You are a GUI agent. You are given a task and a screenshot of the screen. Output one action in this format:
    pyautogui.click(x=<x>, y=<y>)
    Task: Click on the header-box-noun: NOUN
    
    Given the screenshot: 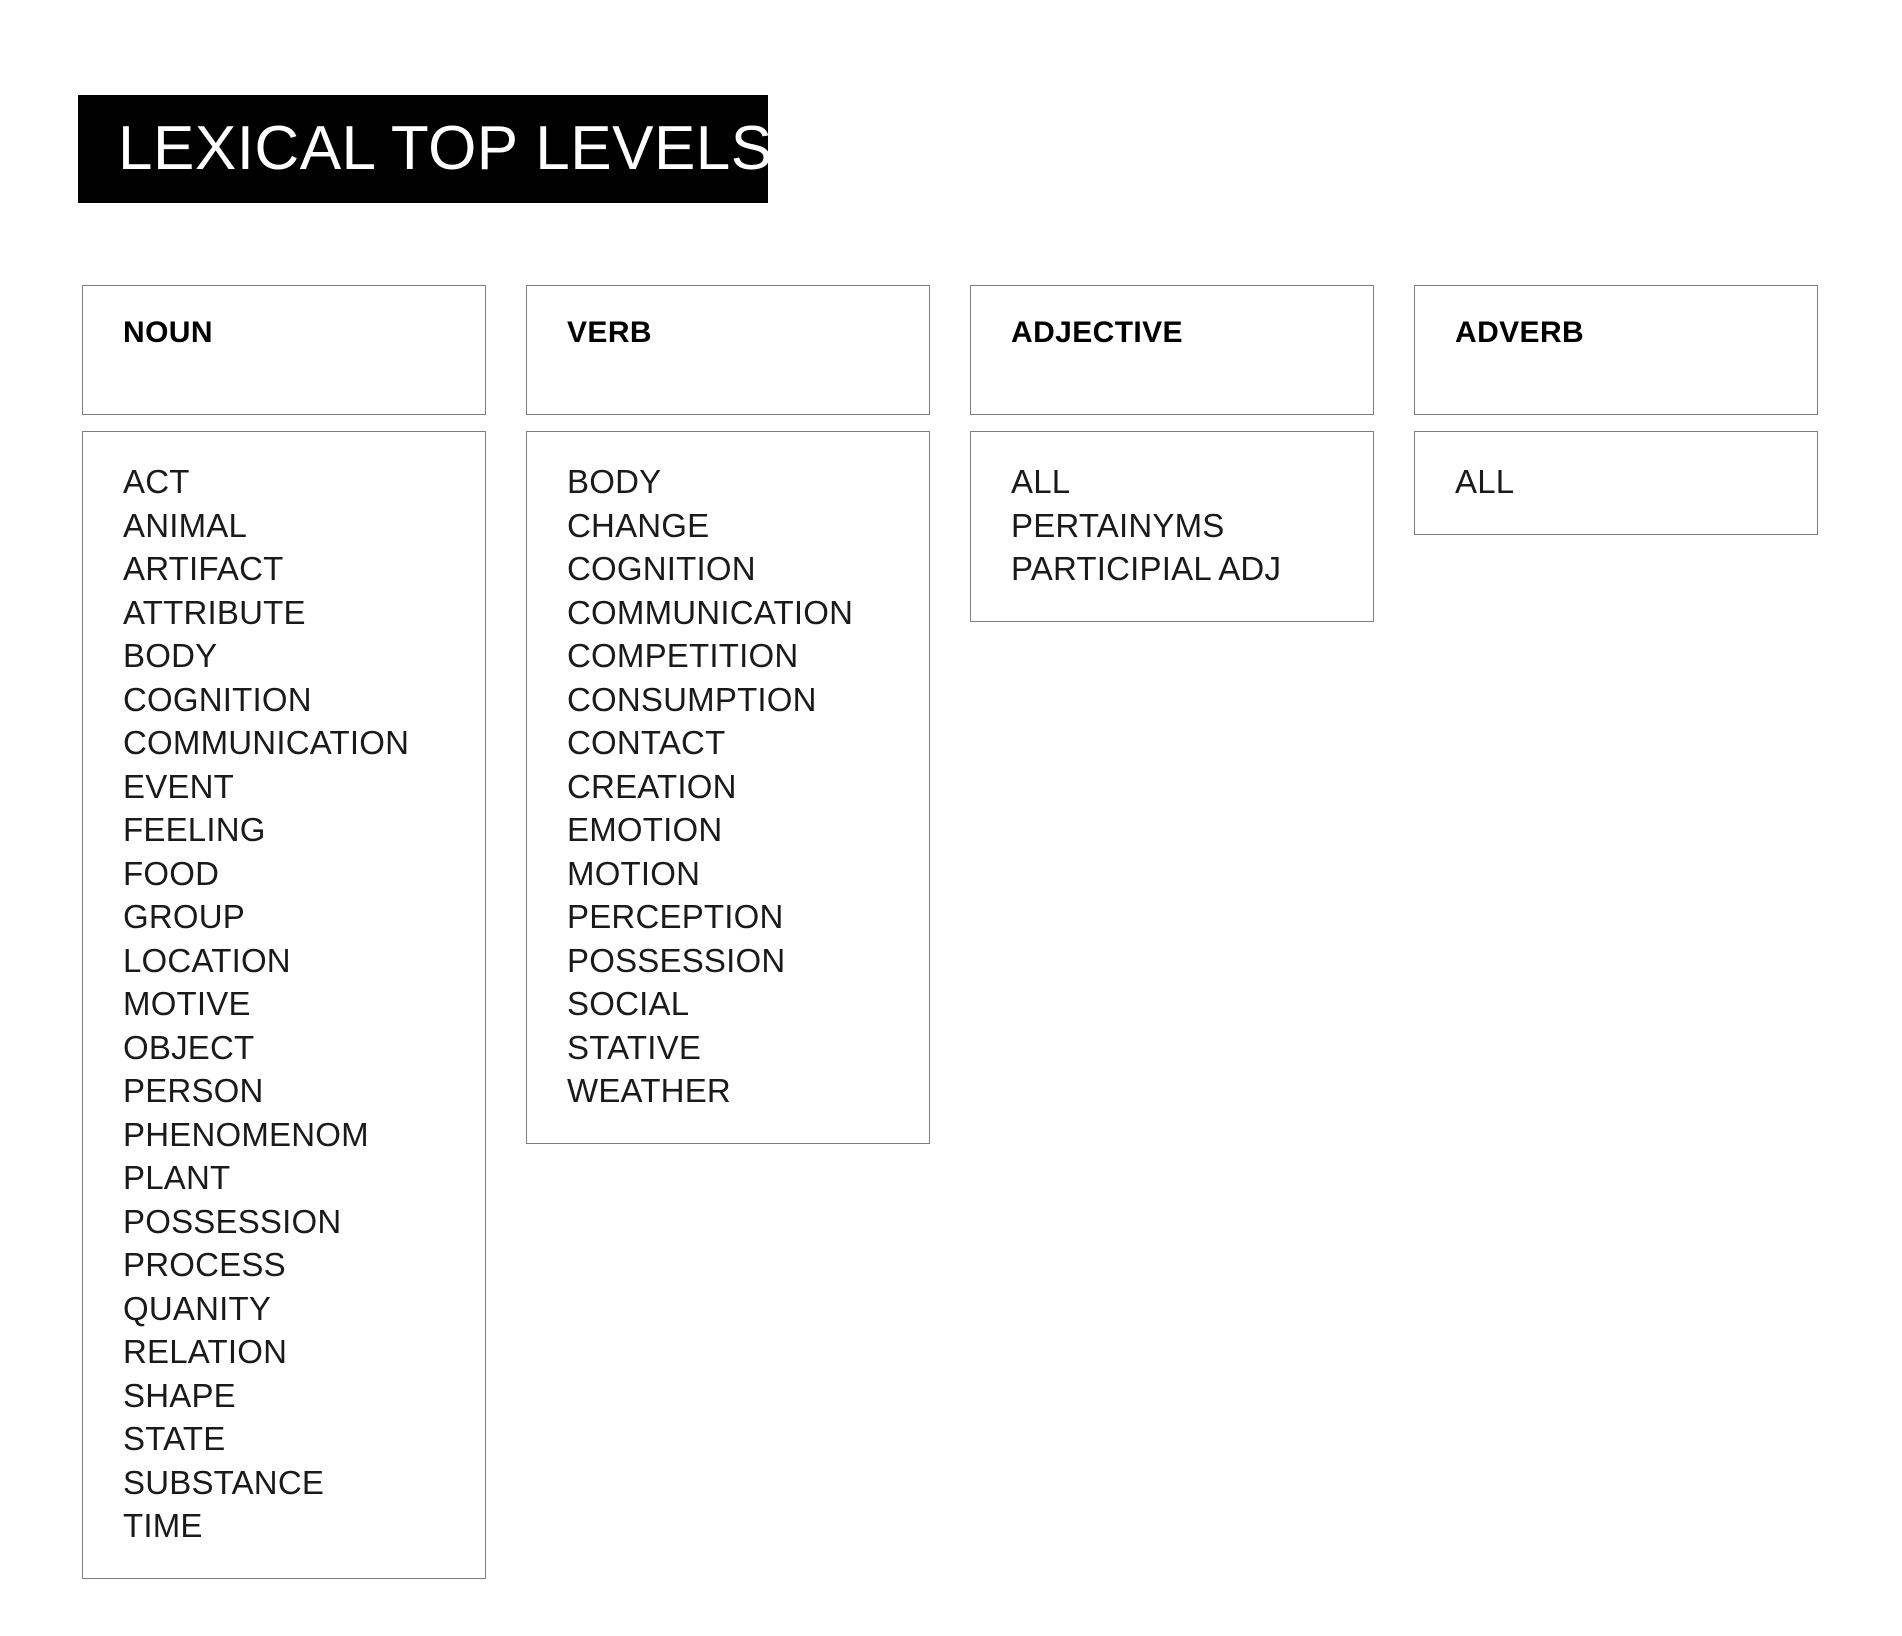 What is the action you would take?
    pyautogui.click(x=284, y=350)
    